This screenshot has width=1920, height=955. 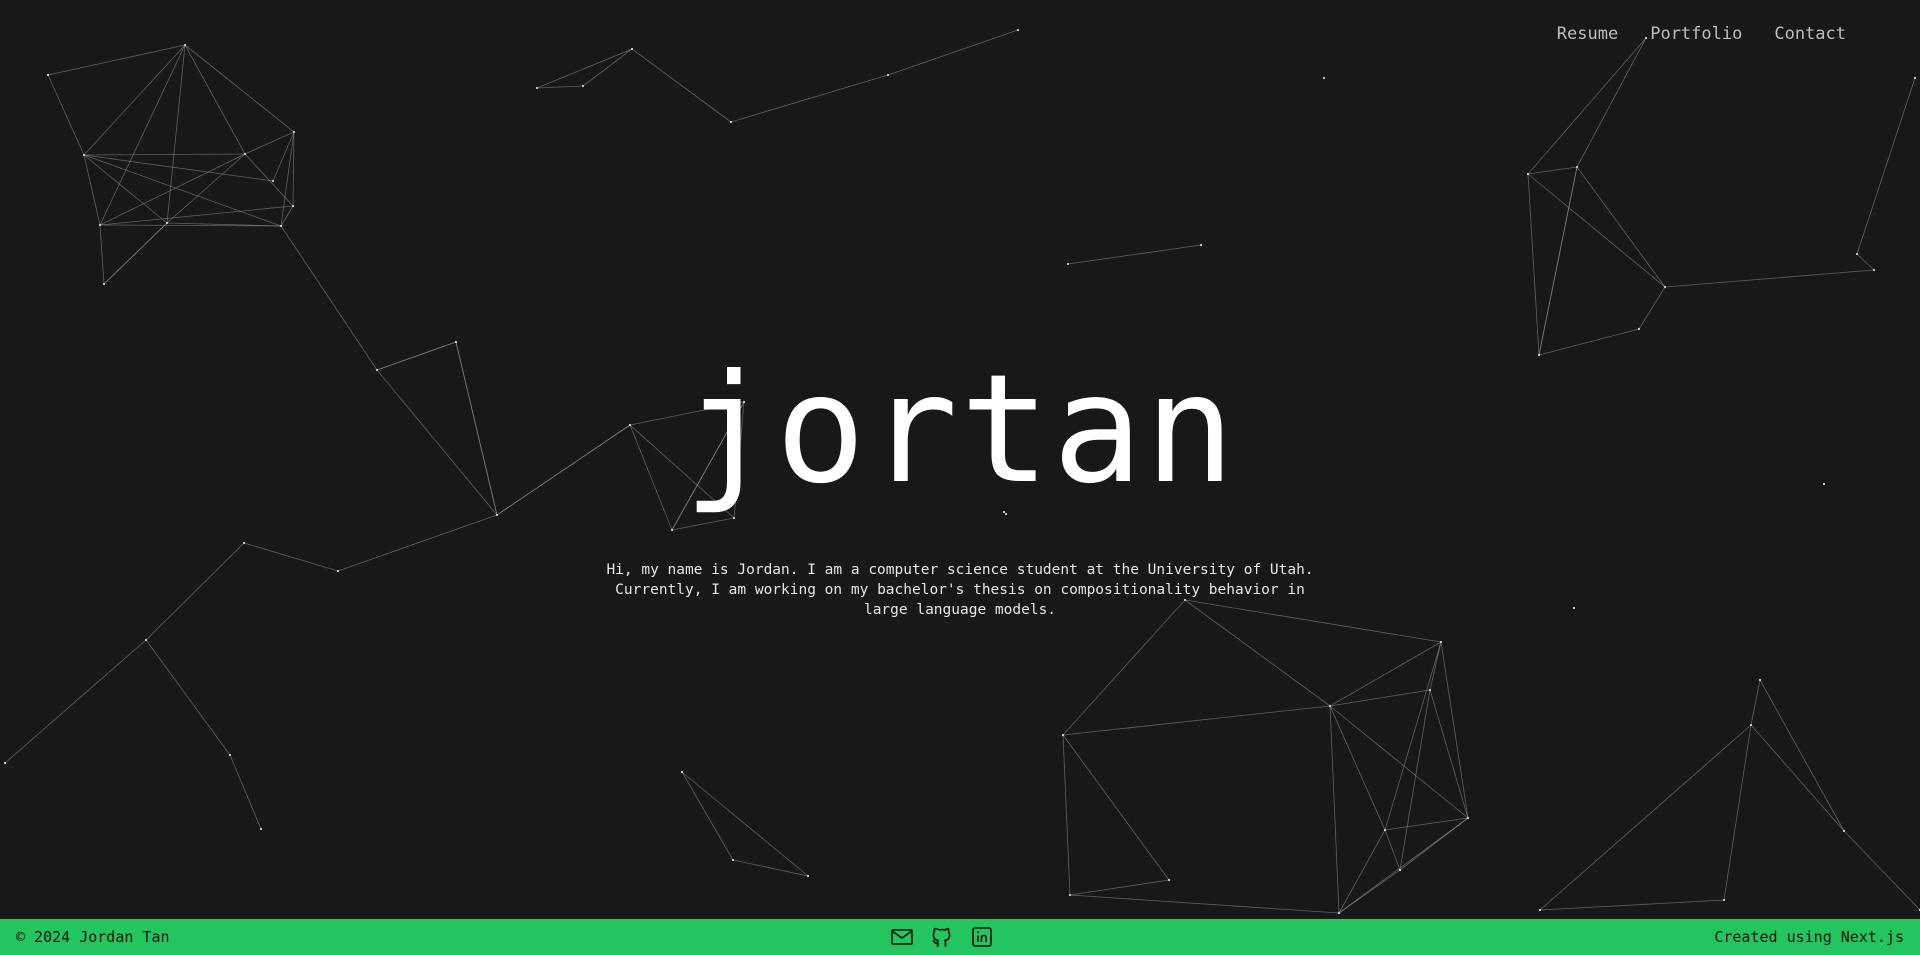 I want to click on nav-resume-link: Resume, so click(x=1587, y=34).